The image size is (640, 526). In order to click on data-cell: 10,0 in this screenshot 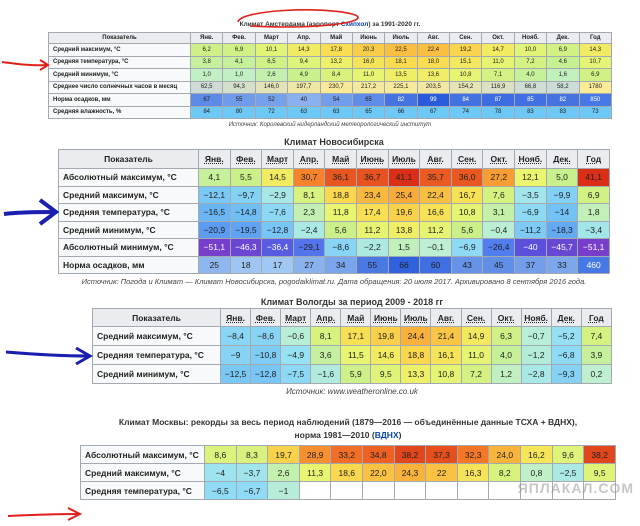, I will do `click(530, 50)`.